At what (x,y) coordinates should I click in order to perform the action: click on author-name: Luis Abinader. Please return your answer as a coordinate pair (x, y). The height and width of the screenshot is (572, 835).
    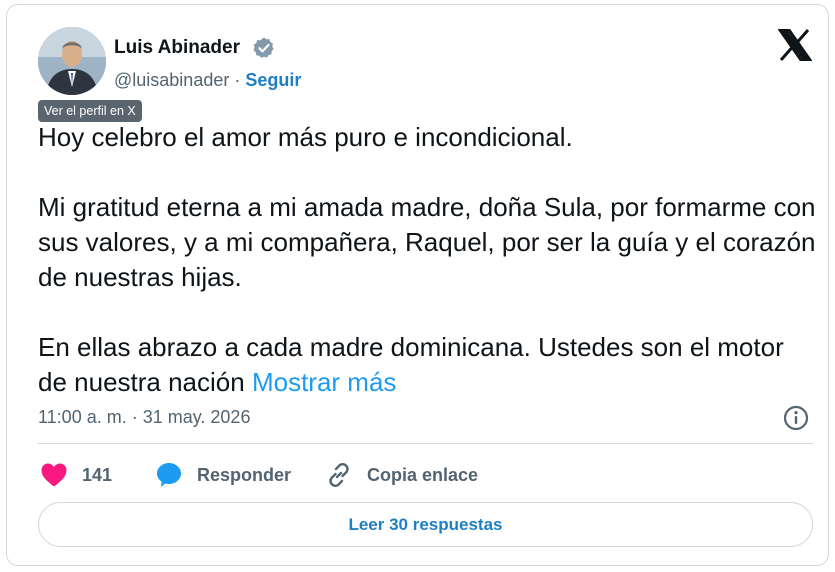
    Looking at the image, I should click on (177, 48).